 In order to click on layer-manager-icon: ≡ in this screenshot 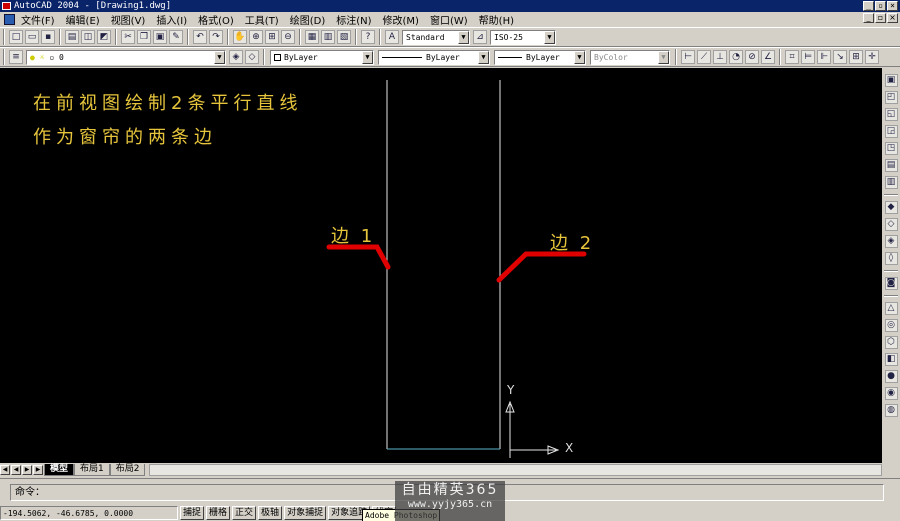, I will do `click(16, 57)`.